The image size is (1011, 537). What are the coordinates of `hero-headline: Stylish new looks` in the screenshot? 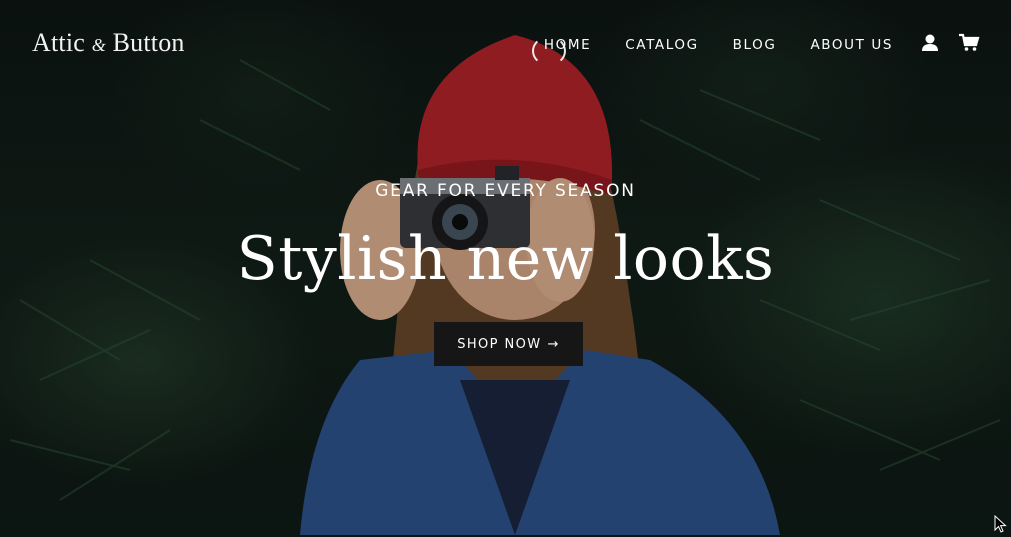 It's located at (505, 259).